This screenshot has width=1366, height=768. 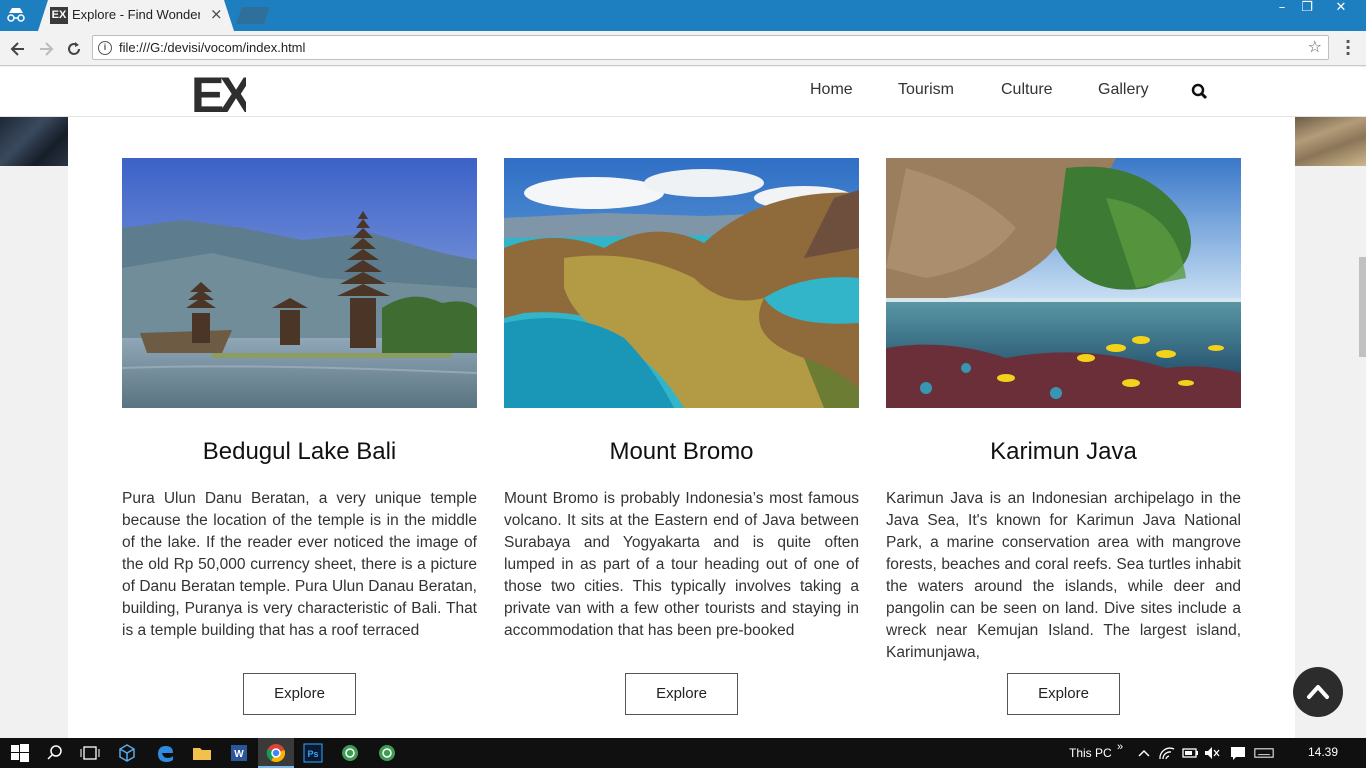 I want to click on logo-text: EX, so click(x=218, y=92).